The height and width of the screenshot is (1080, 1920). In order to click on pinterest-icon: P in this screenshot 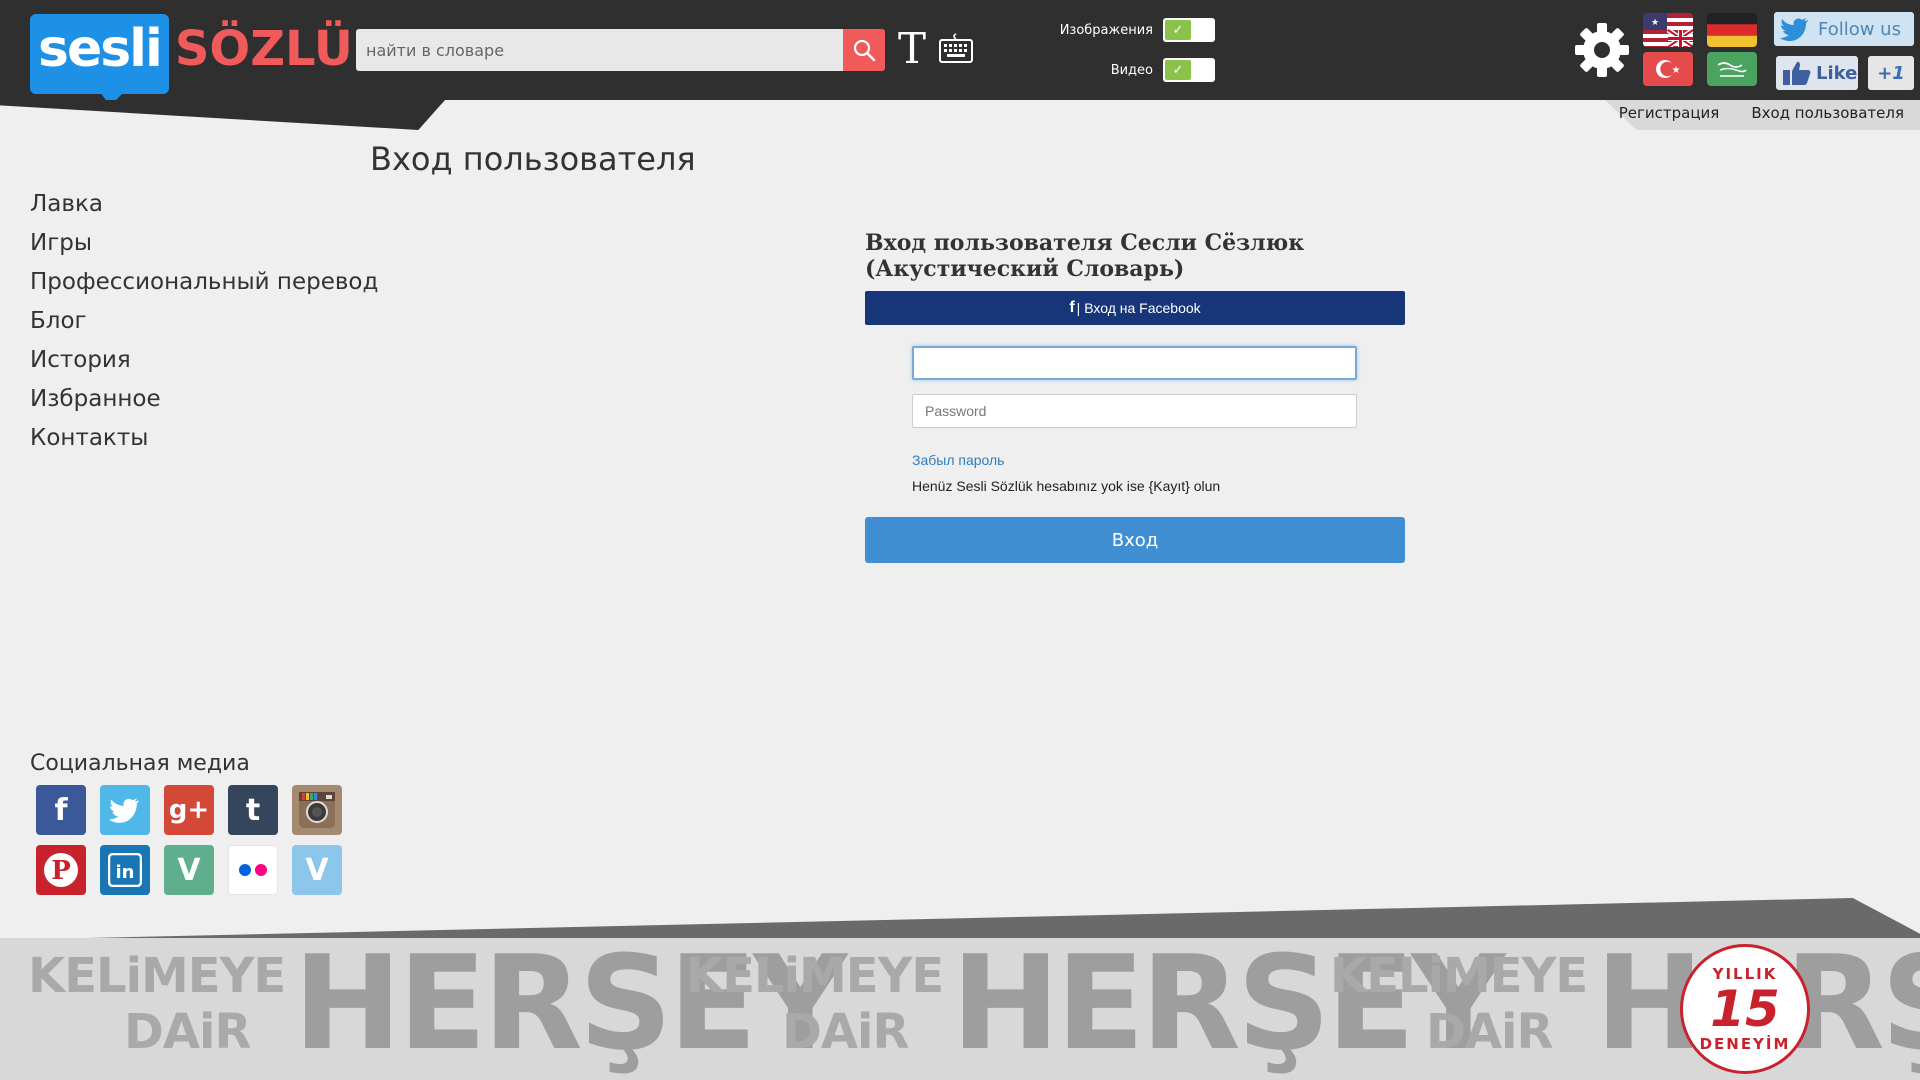, I will do `click(61, 870)`.